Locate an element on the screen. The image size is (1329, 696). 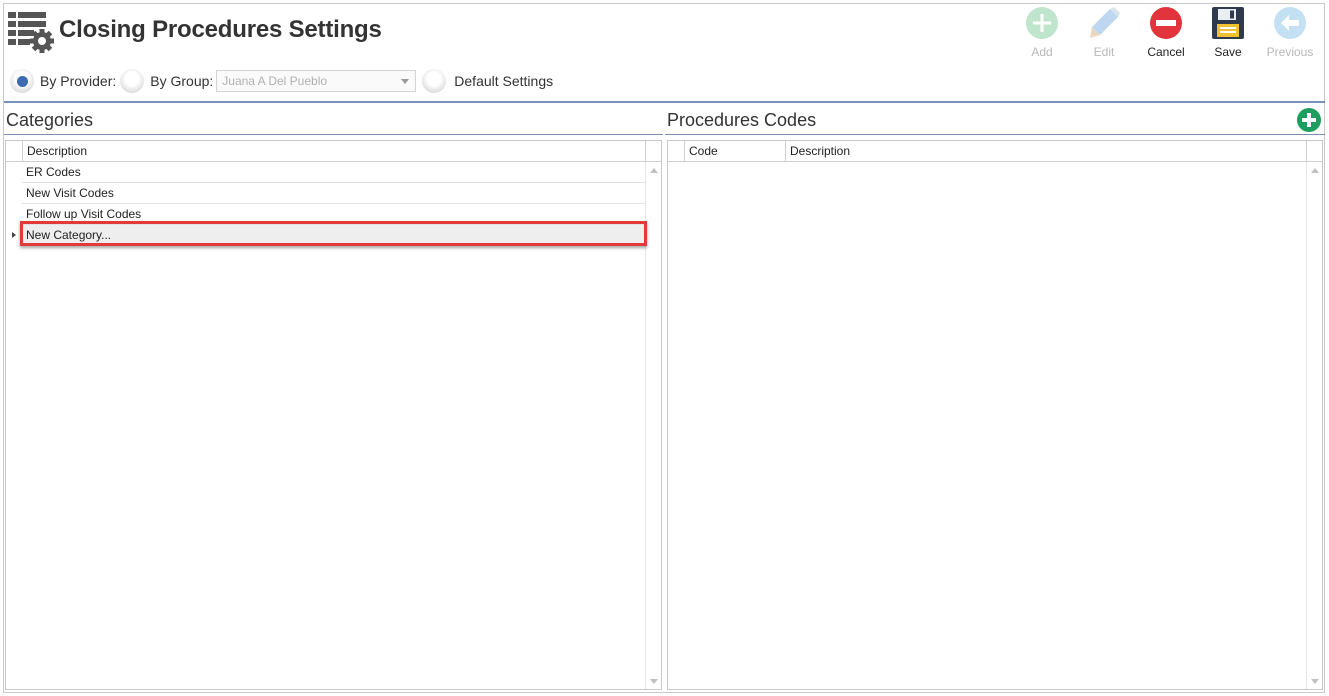
categories-title: Categories is located at coordinates (50, 120).